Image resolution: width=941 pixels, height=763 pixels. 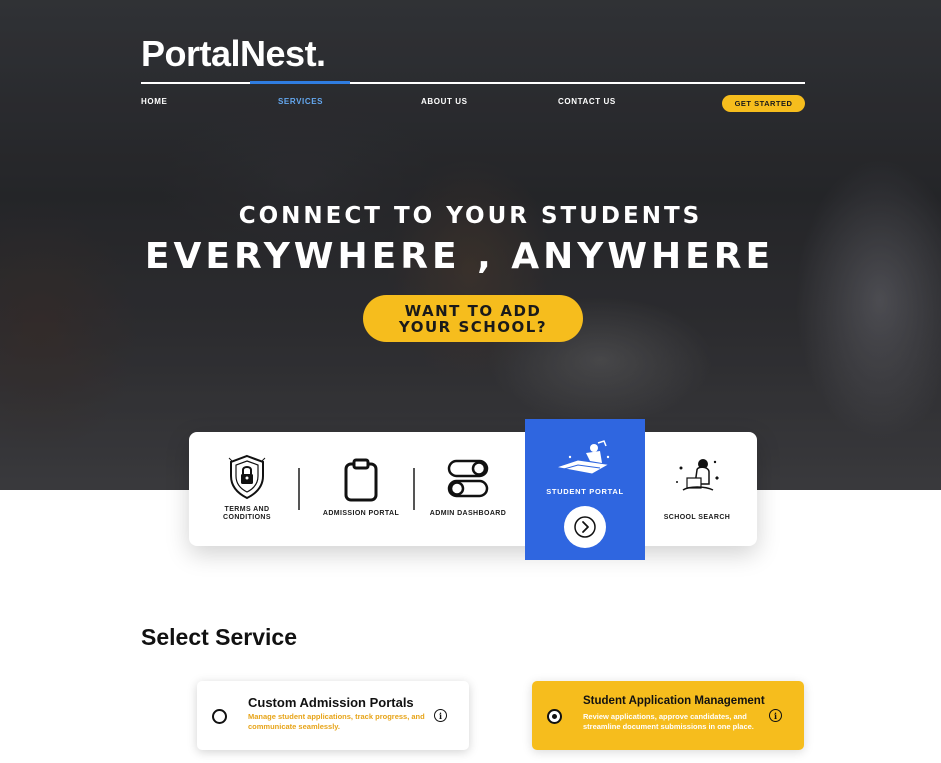 I want to click on nav-services: SERVICES, so click(x=300, y=101).